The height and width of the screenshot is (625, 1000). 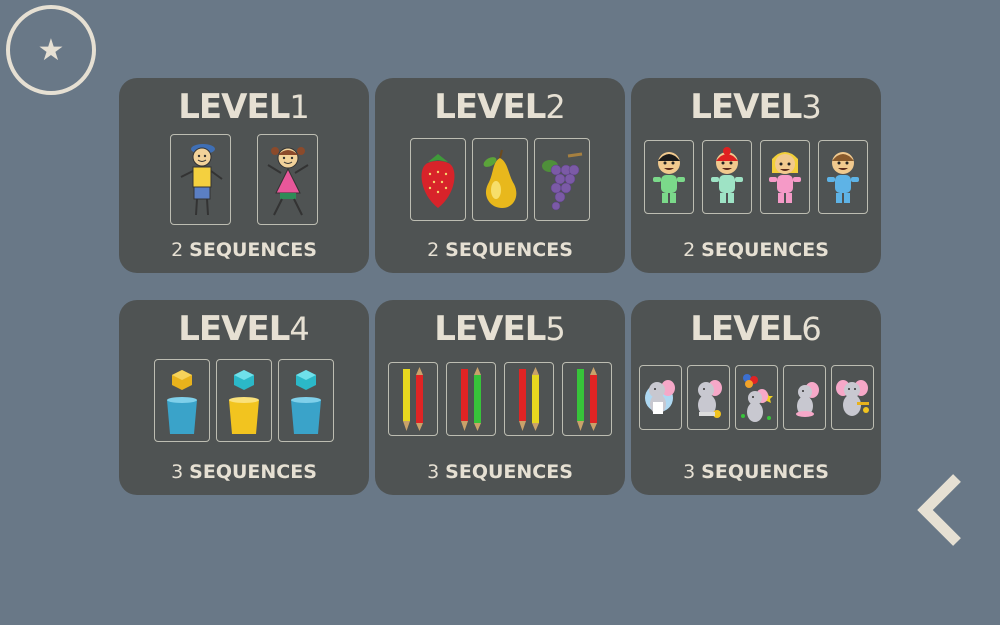 I want to click on level-title: LEVEL2, so click(x=500, y=107).